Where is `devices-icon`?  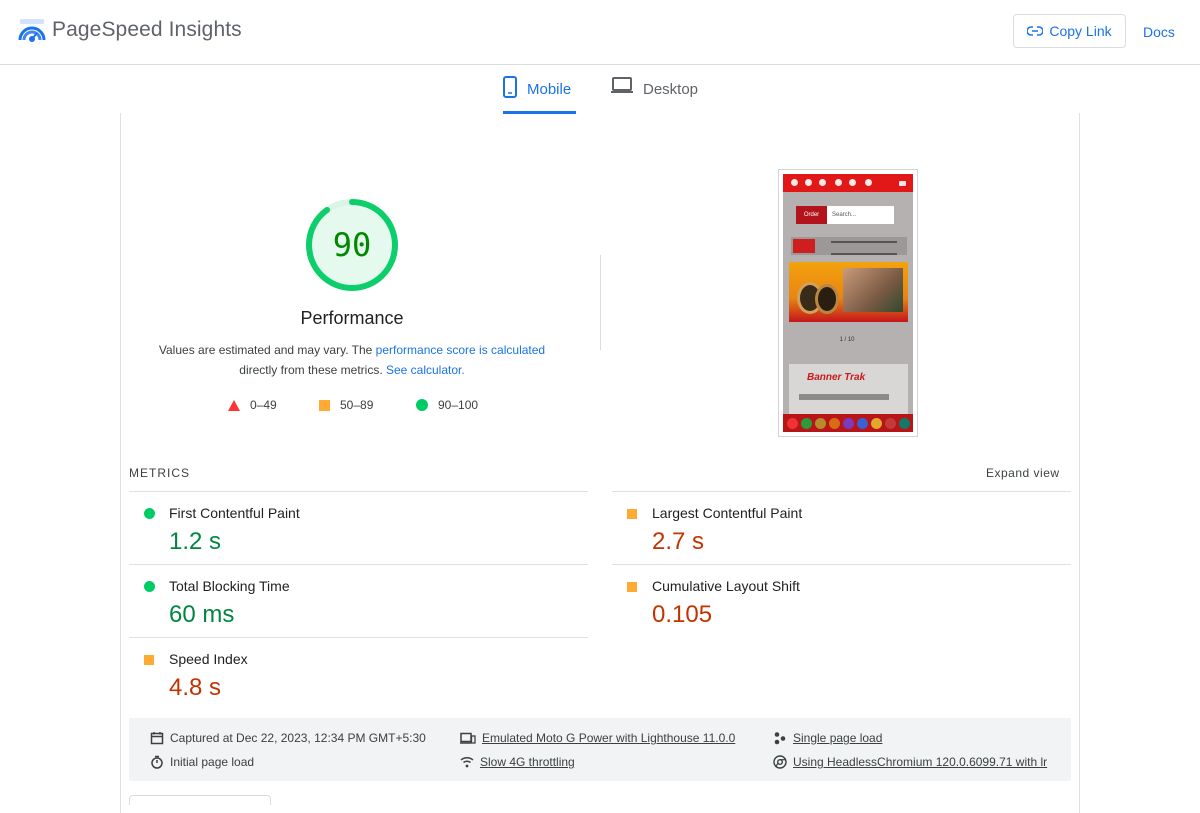
devices-icon is located at coordinates (468, 738).